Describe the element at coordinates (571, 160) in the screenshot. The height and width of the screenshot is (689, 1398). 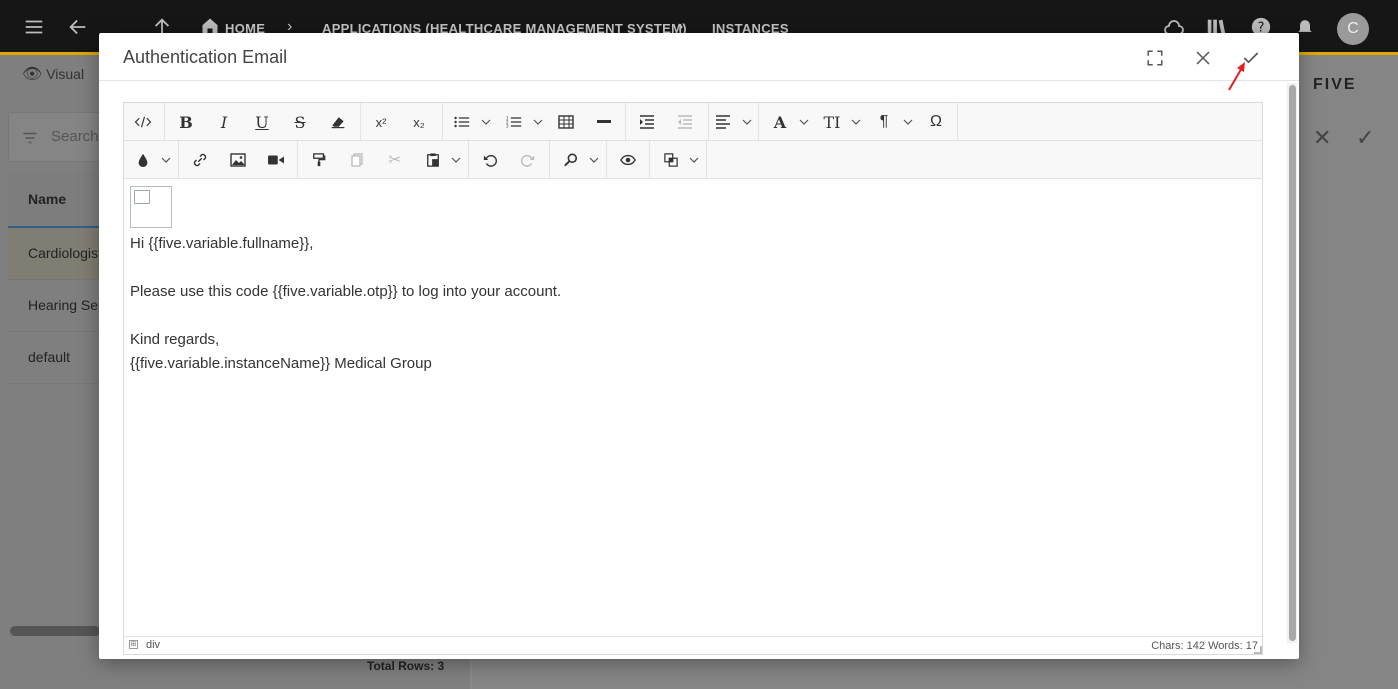
I see `find-replace-icon` at that location.